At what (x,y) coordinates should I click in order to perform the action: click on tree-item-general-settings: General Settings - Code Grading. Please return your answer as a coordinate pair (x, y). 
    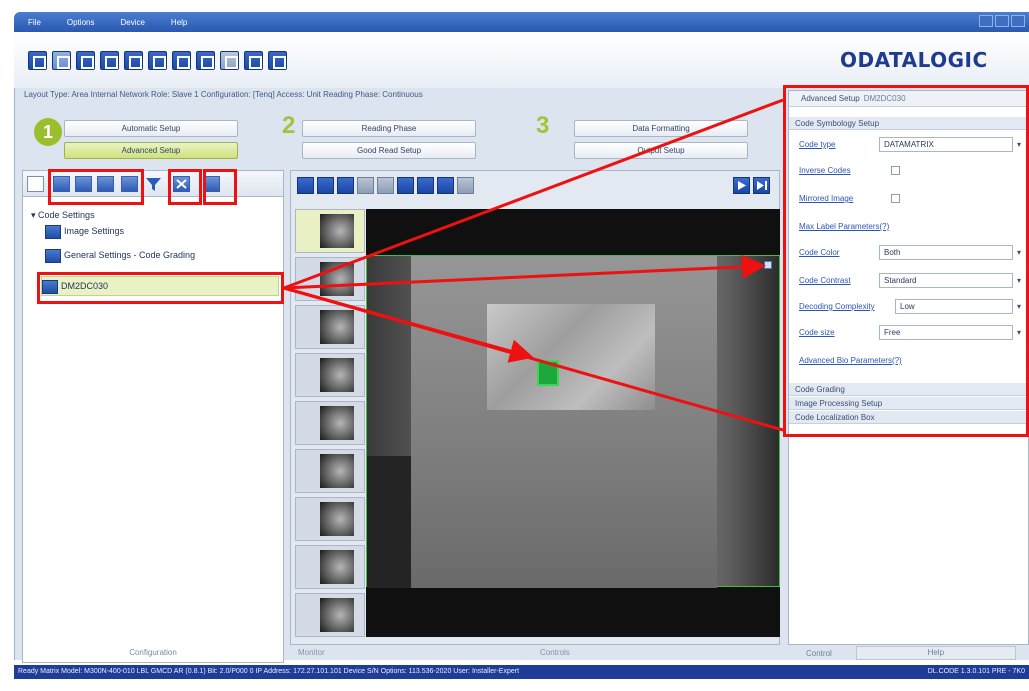
    Looking at the image, I should click on (120, 255).